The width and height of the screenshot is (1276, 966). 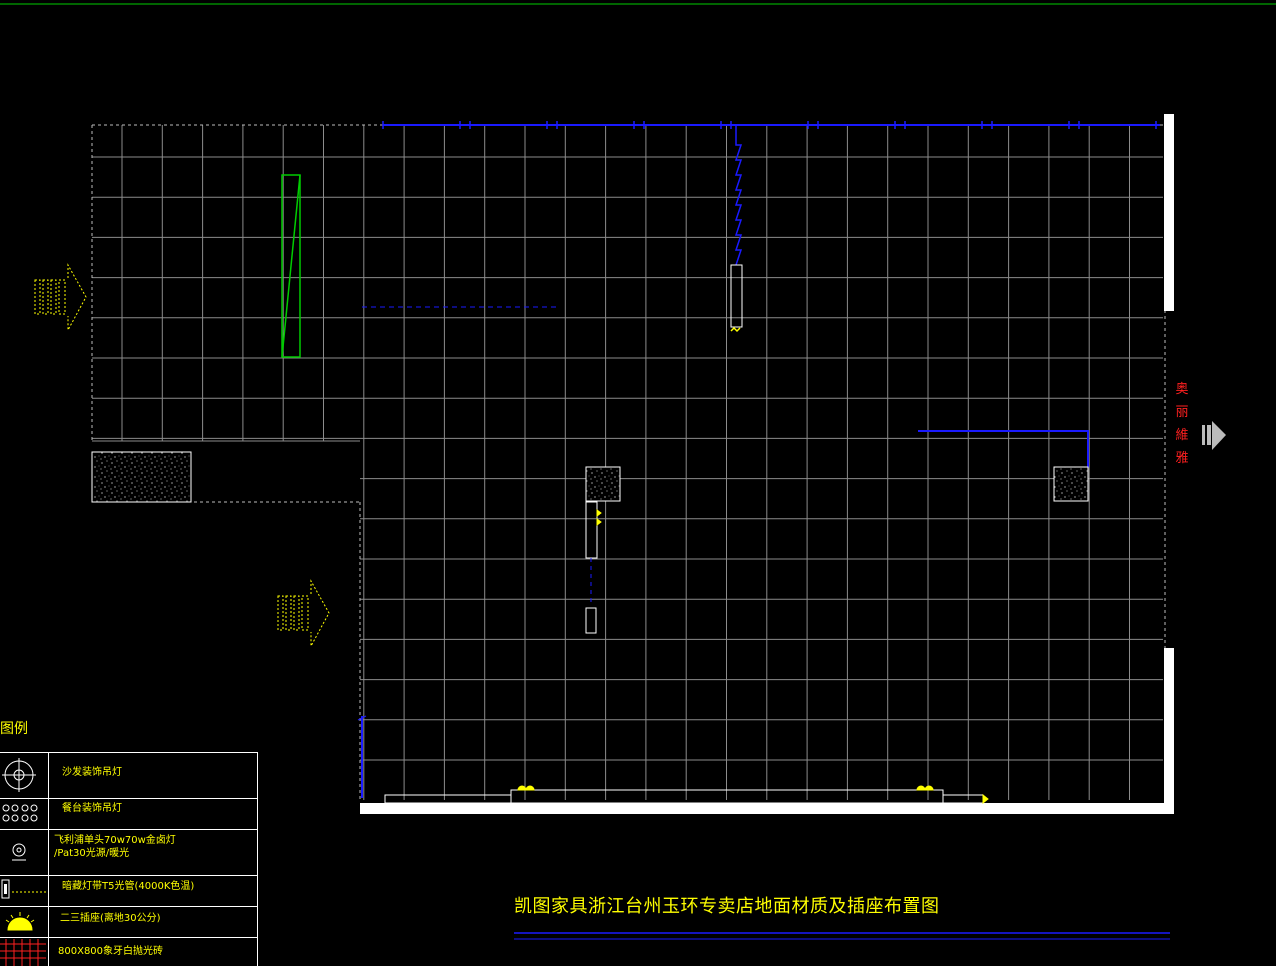 What do you see at coordinates (92, 772) in the screenshot?
I see `legend-label-pendant-sofa: 沙发装饰吊灯` at bounding box center [92, 772].